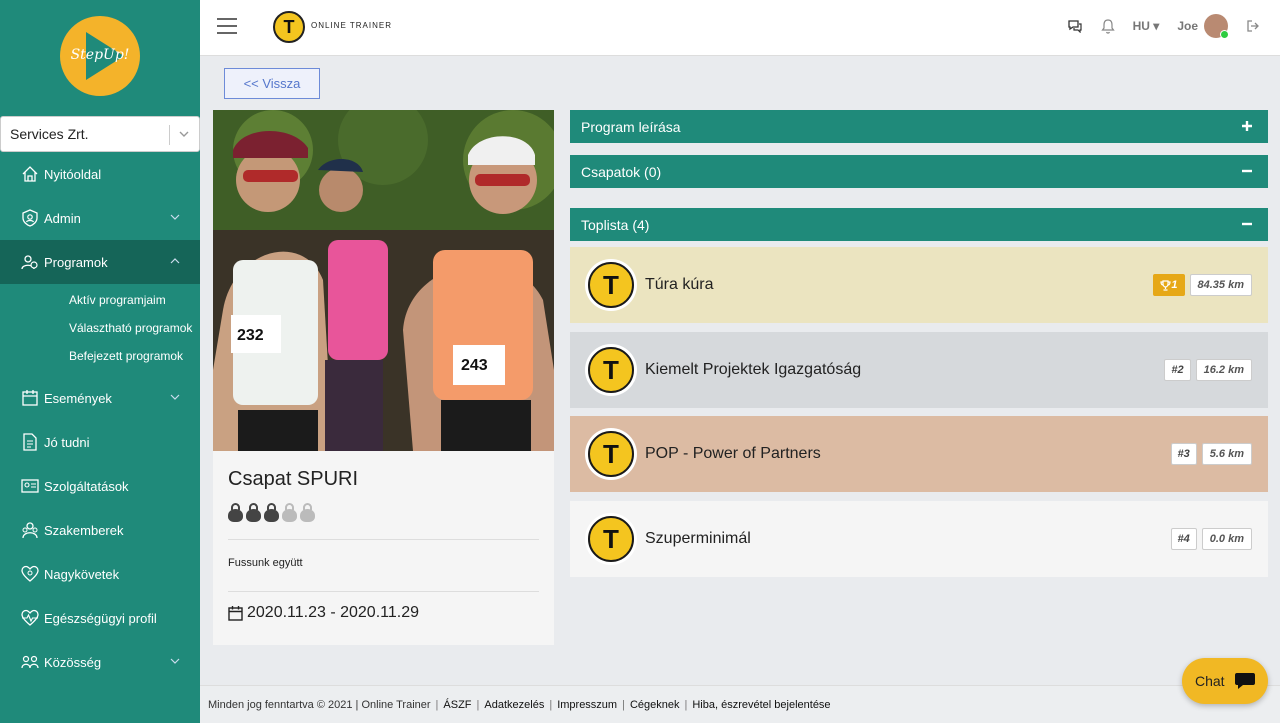  Describe the element at coordinates (1177, 370) in the screenshot. I see `rank-badge: #2` at that location.